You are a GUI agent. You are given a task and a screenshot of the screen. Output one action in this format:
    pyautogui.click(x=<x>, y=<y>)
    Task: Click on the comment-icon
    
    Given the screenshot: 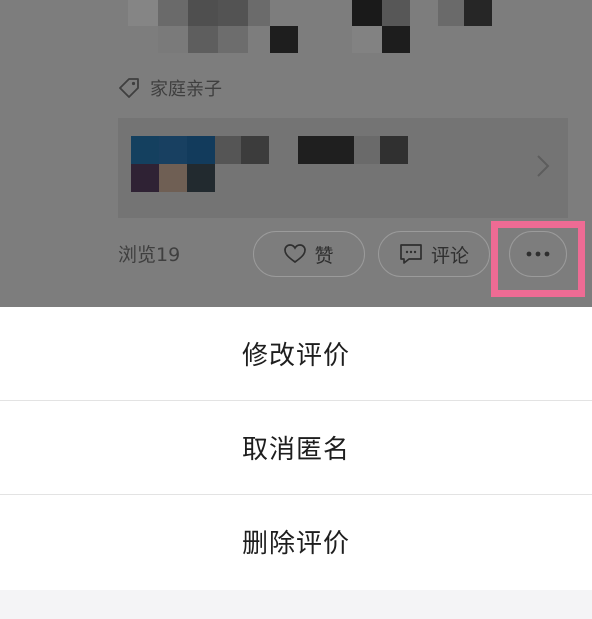 What is the action you would take?
    pyautogui.click(x=411, y=254)
    